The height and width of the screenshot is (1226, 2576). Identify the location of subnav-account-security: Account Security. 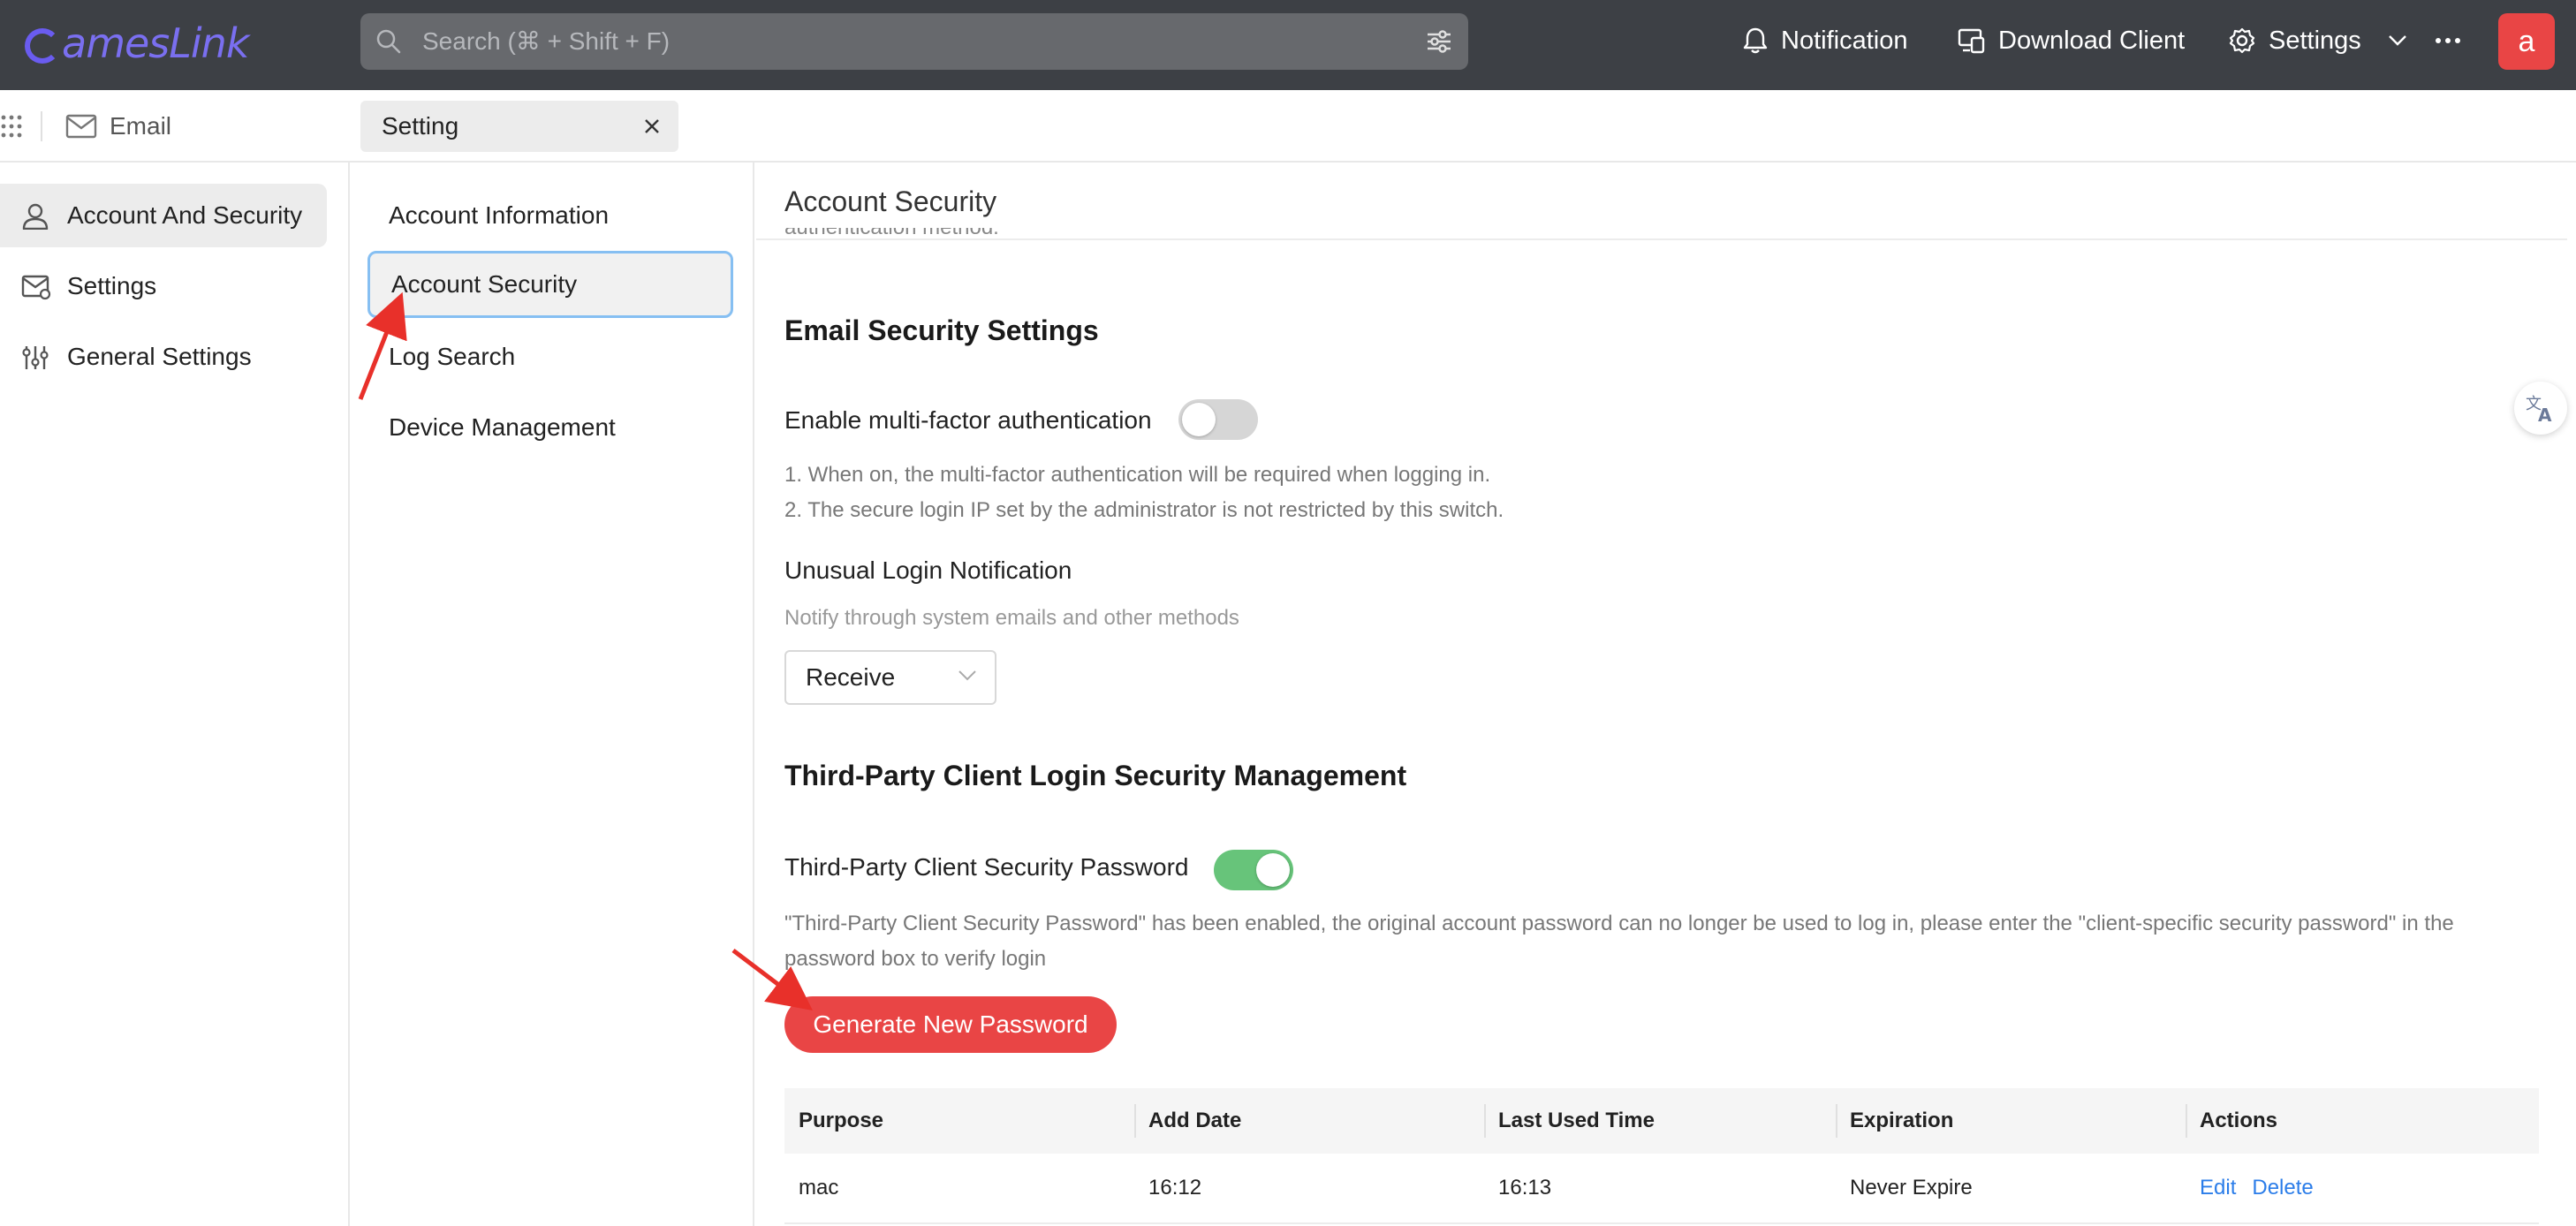
(550, 284).